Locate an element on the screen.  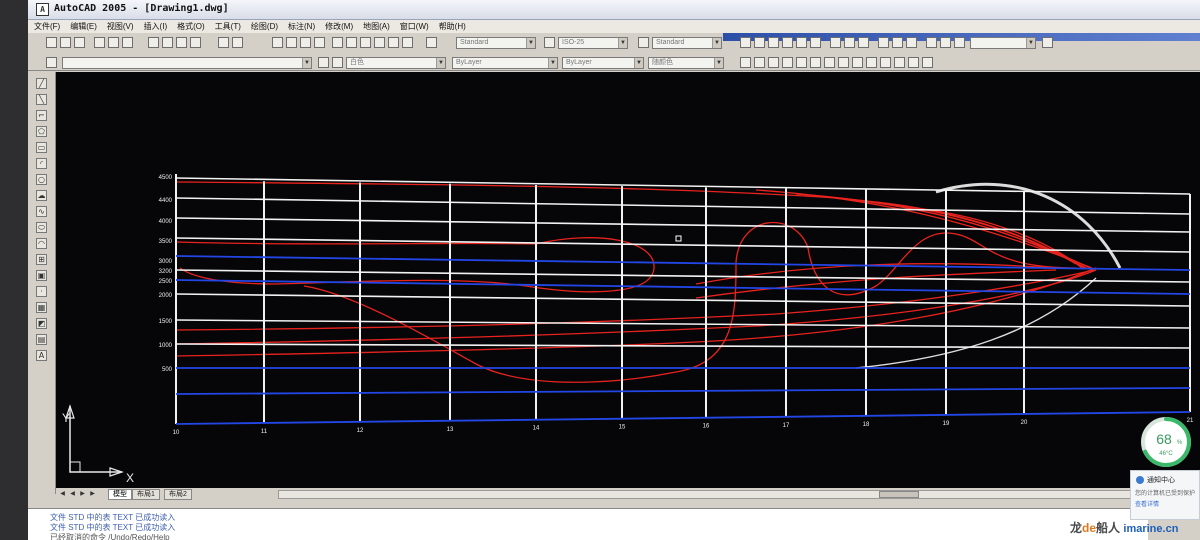
table-style-icon is located at coordinates (643, 42).